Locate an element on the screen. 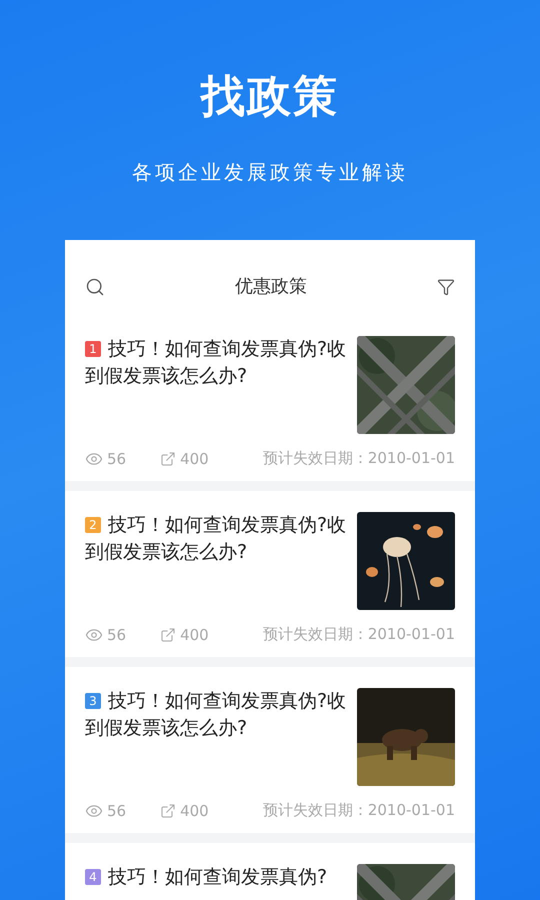  hero-title: 找政策 is located at coordinates (270, 97).